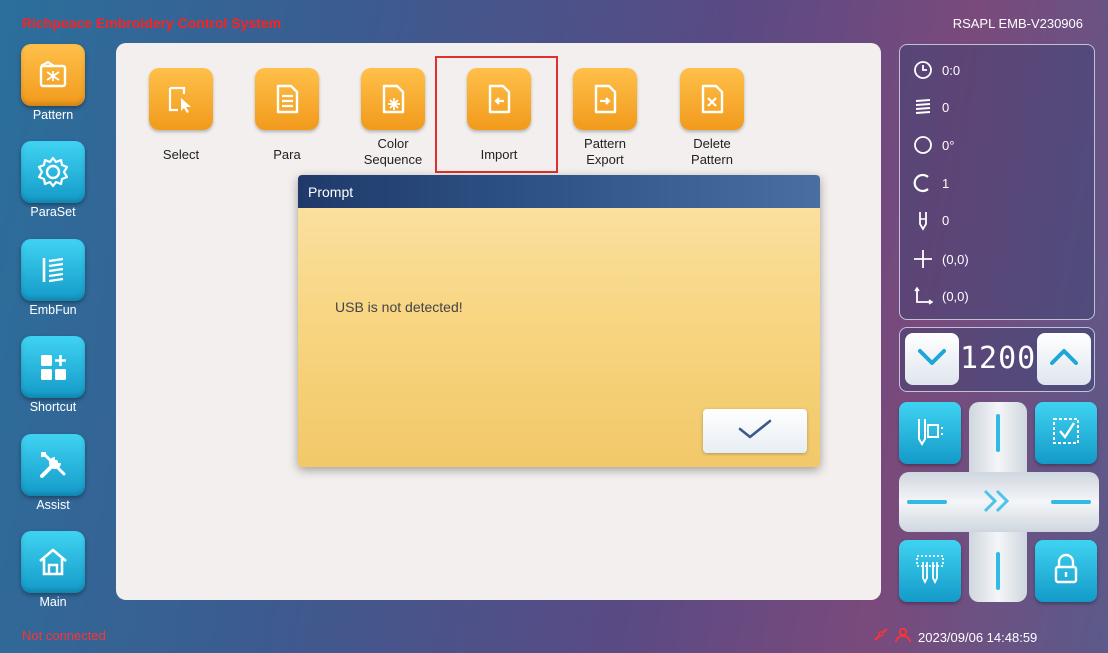 The height and width of the screenshot is (653, 1108). Describe the element at coordinates (181, 99) in the screenshot. I see `select-pointer-icon` at that location.